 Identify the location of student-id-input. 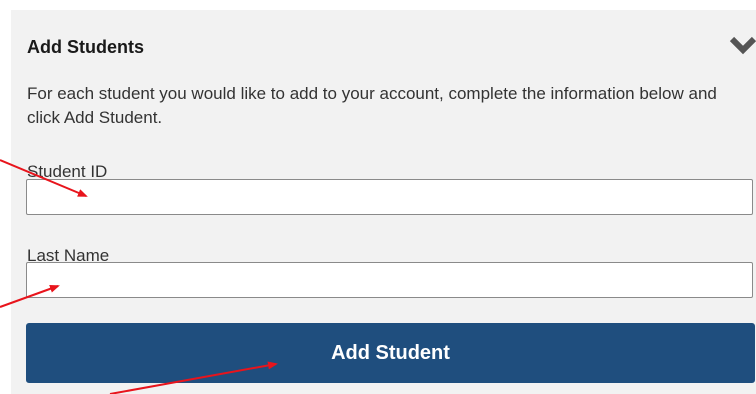
(389, 197).